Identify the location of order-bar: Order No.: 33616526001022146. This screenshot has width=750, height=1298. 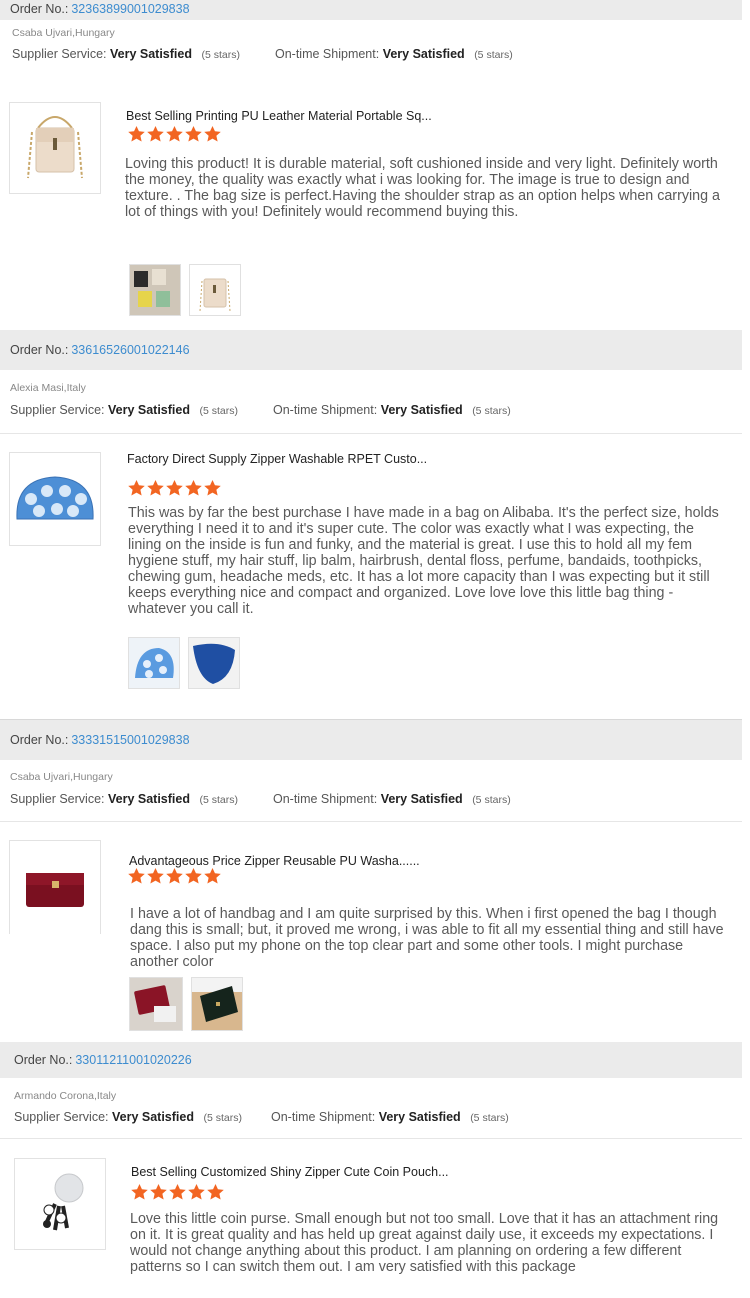
(371, 350).